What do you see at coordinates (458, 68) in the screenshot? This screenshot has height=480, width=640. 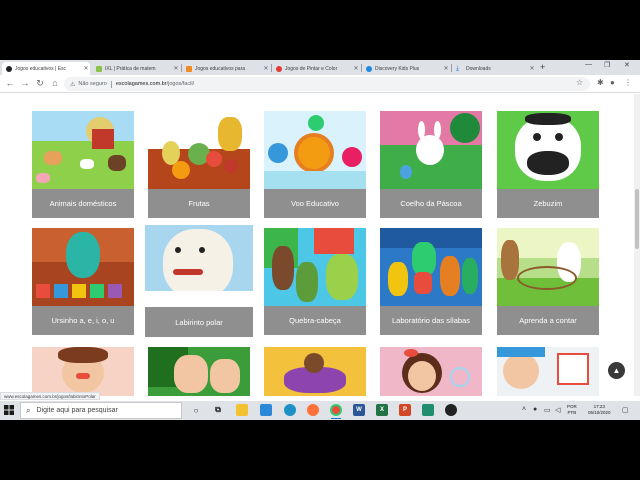 I see `download-icon: ⤓` at bounding box center [458, 68].